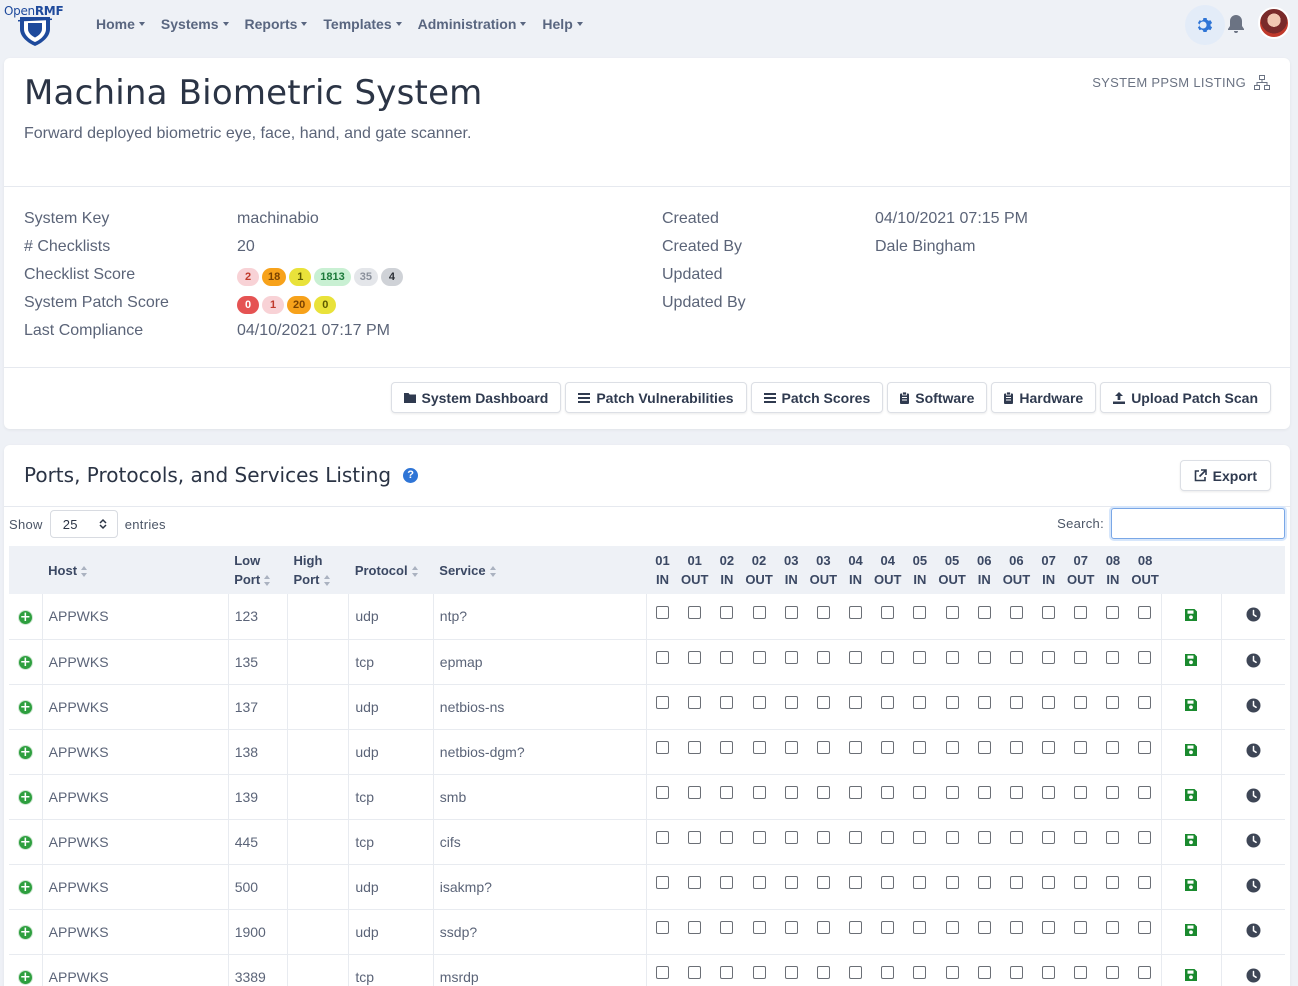 This screenshot has height=986, width=1298. I want to click on entries-select: 25, so click(83, 524).